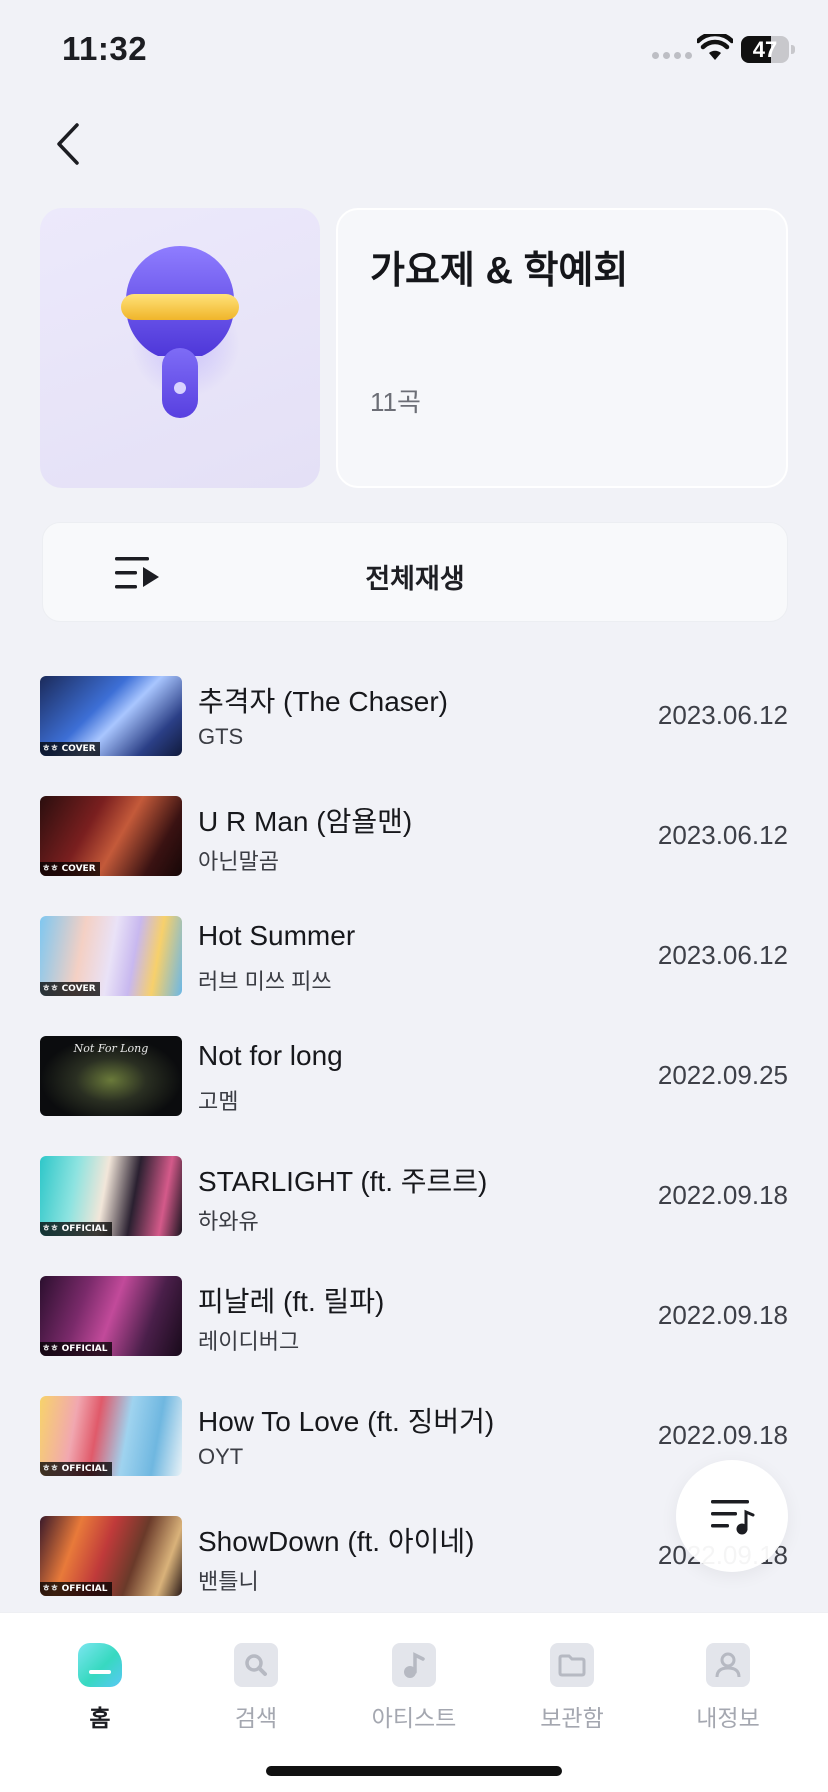 This screenshot has width=828, height=1792. What do you see at coordinates (105, 48) in the screenshot?
I see `status-time: 11:32` at bounding box center [105, 48].